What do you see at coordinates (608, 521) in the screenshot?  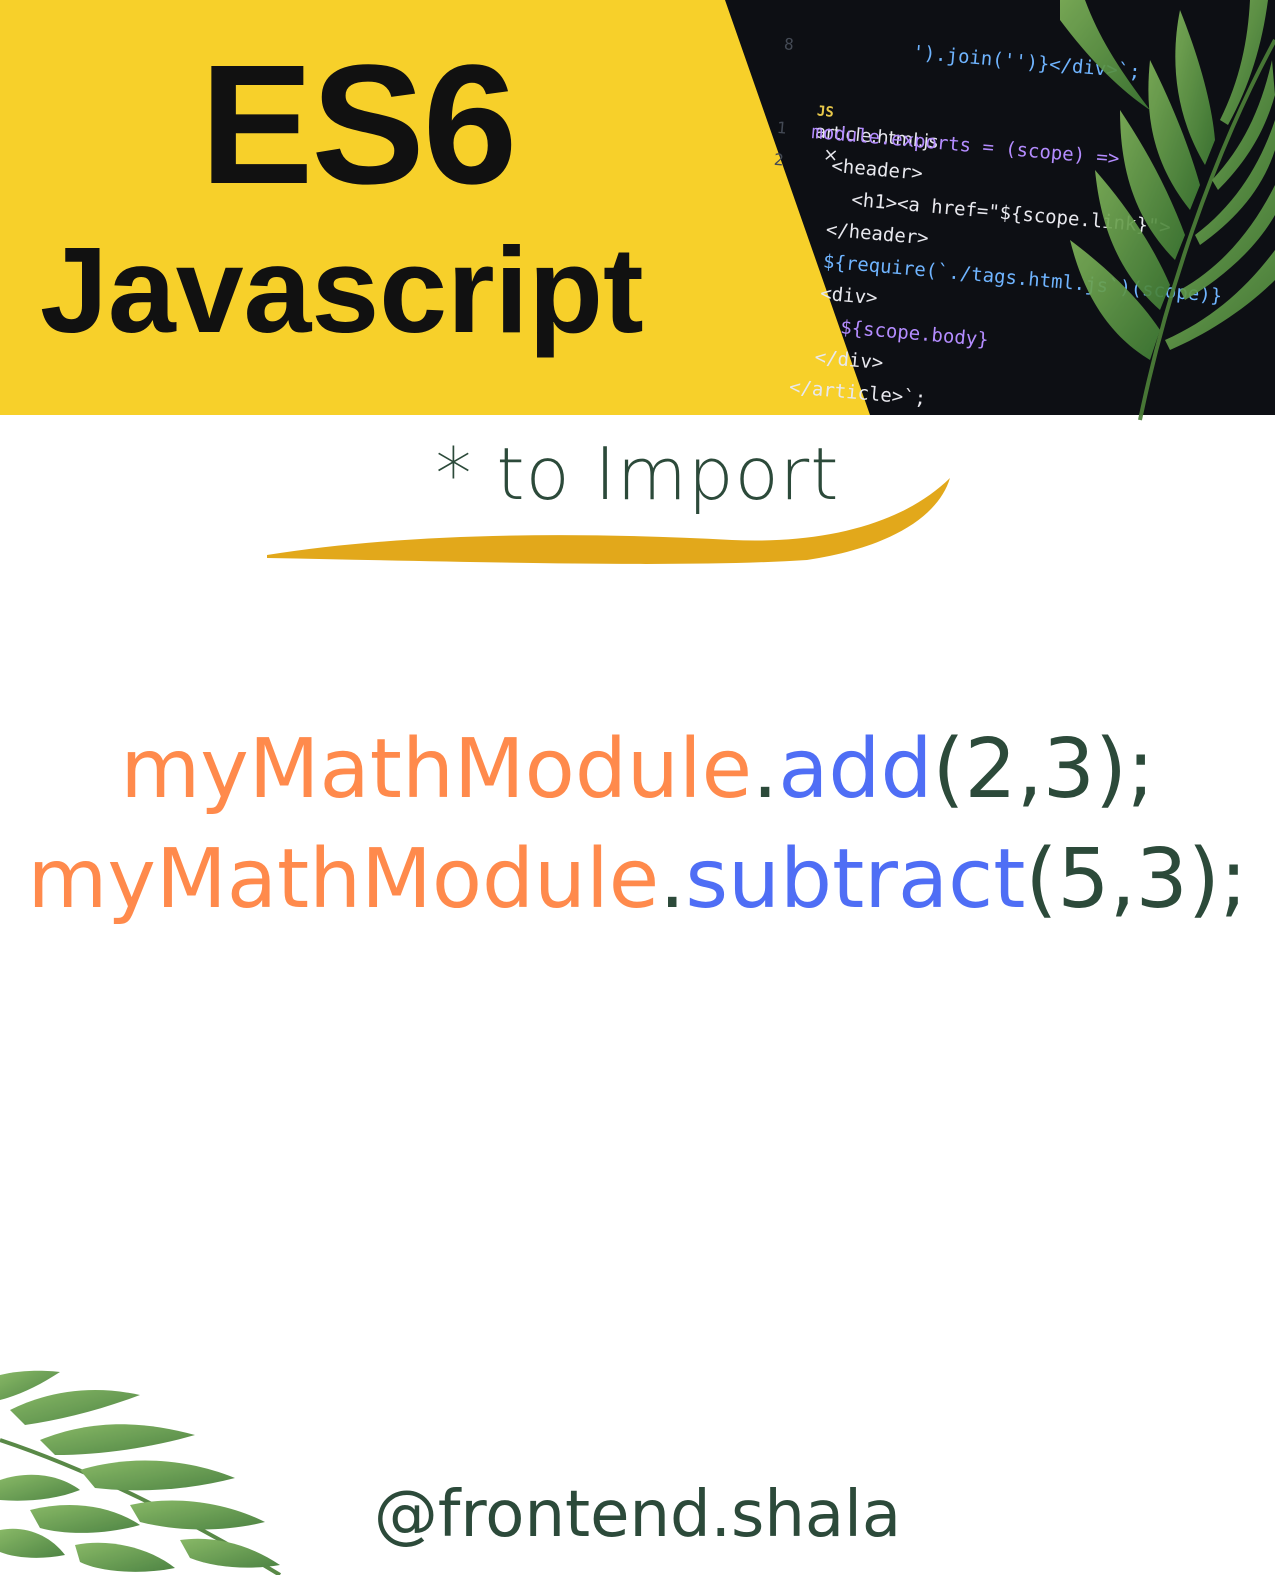 I see `brush-underline-icon` at bounding box center [608, 521].